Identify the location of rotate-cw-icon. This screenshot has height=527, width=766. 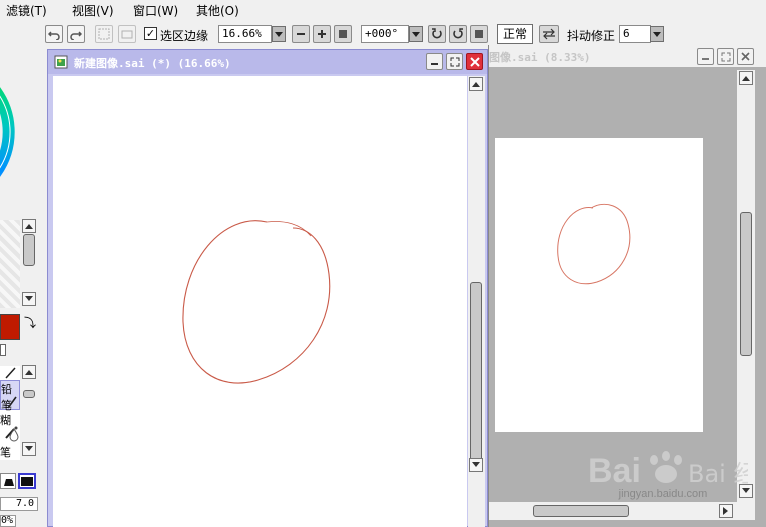
(458, 33).